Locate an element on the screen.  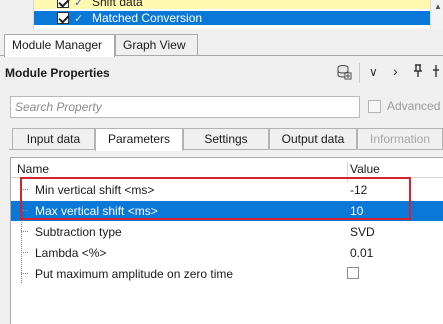
column-header-value: Value is located at coordinates (365, 169).